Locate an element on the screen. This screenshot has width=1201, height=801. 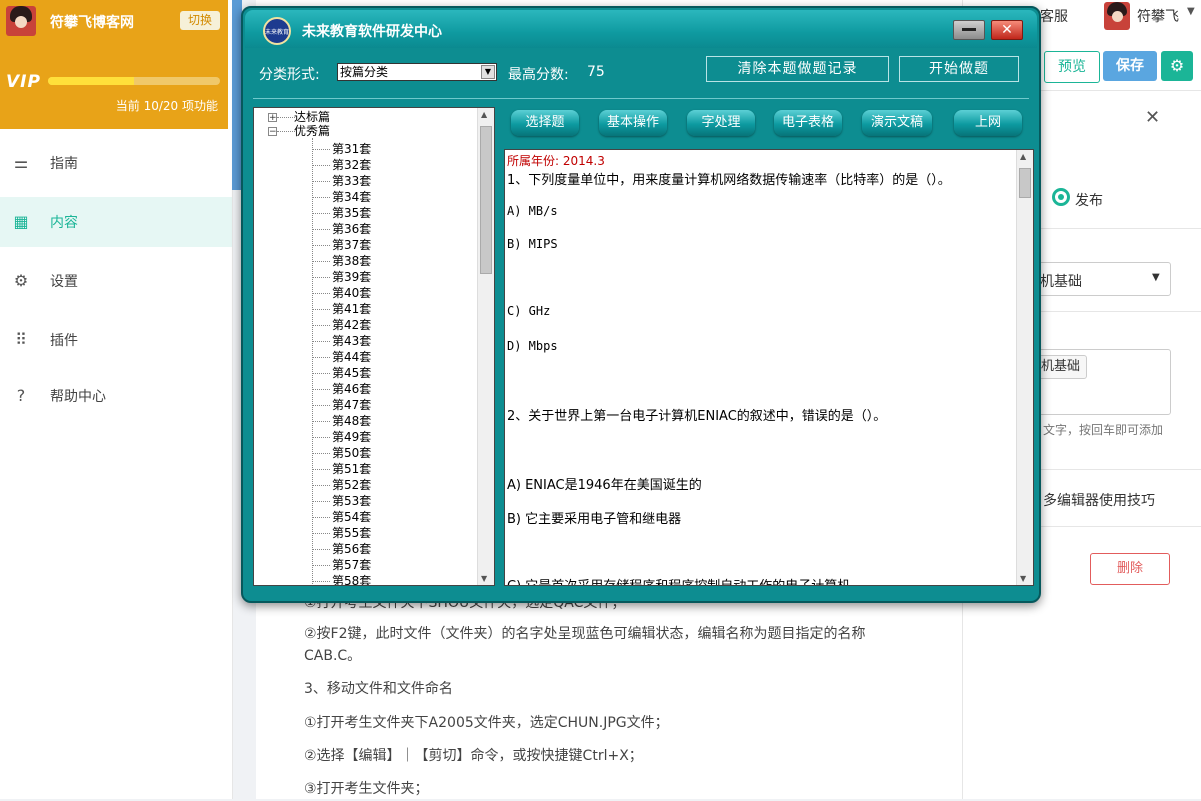
close-icon: ✕ is located at coordinates (1152, 117).